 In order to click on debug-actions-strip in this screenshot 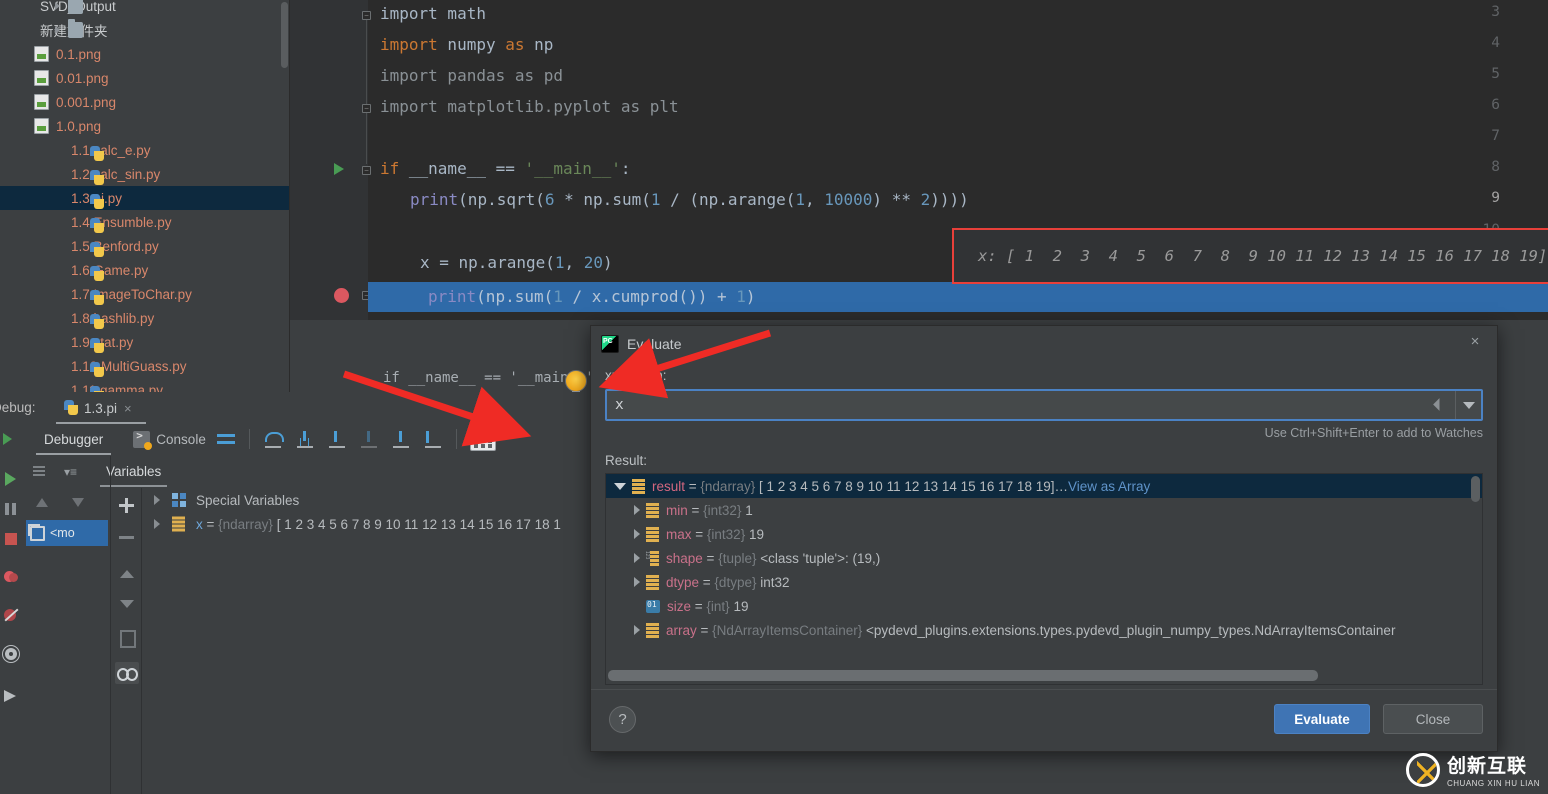, I will do `click(12, 608)`.